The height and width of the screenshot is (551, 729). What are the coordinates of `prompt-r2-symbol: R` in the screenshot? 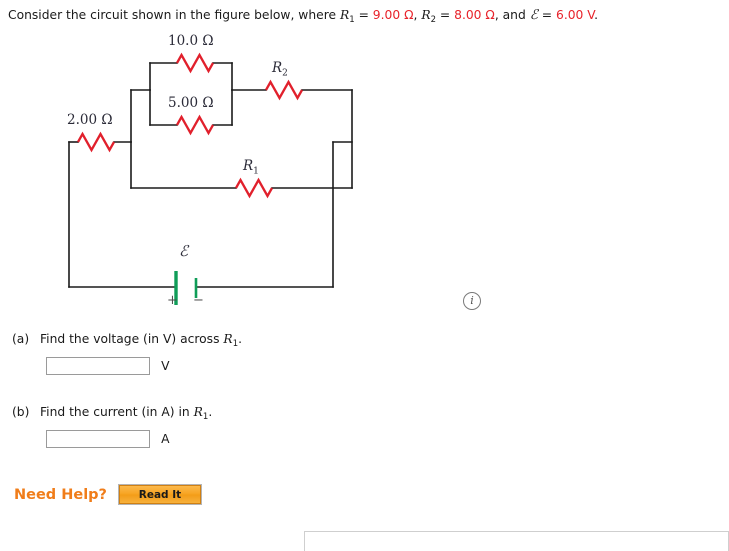 It's located at (426, 15).